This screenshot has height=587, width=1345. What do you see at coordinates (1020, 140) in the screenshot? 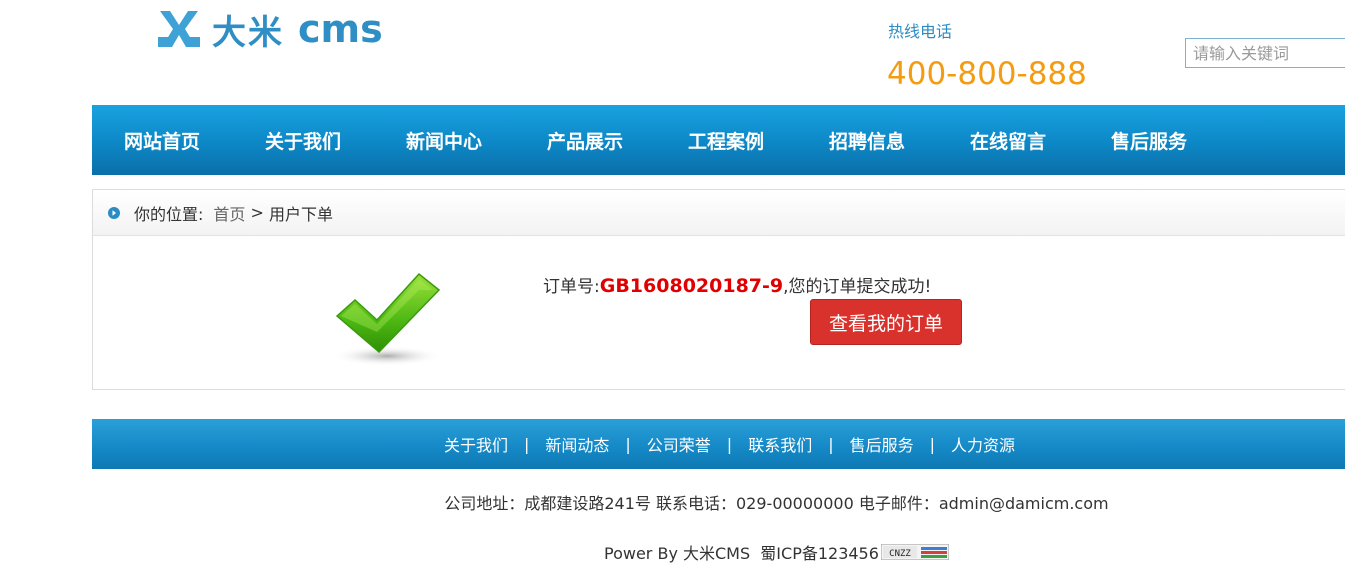
I see `nav-item-message: 在线留言` at bounding box center [1020, 140].